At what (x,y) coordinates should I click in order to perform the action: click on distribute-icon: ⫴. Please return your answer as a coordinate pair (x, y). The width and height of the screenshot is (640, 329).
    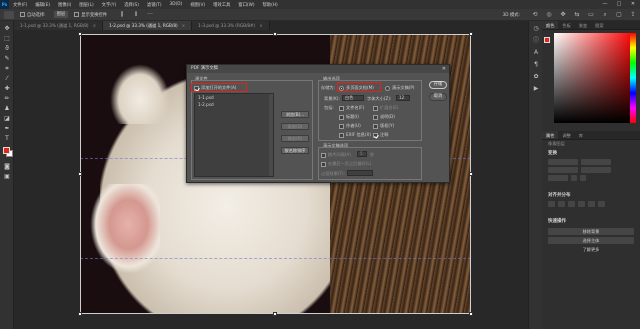
    Looking at the image, I should click on (136, 15).